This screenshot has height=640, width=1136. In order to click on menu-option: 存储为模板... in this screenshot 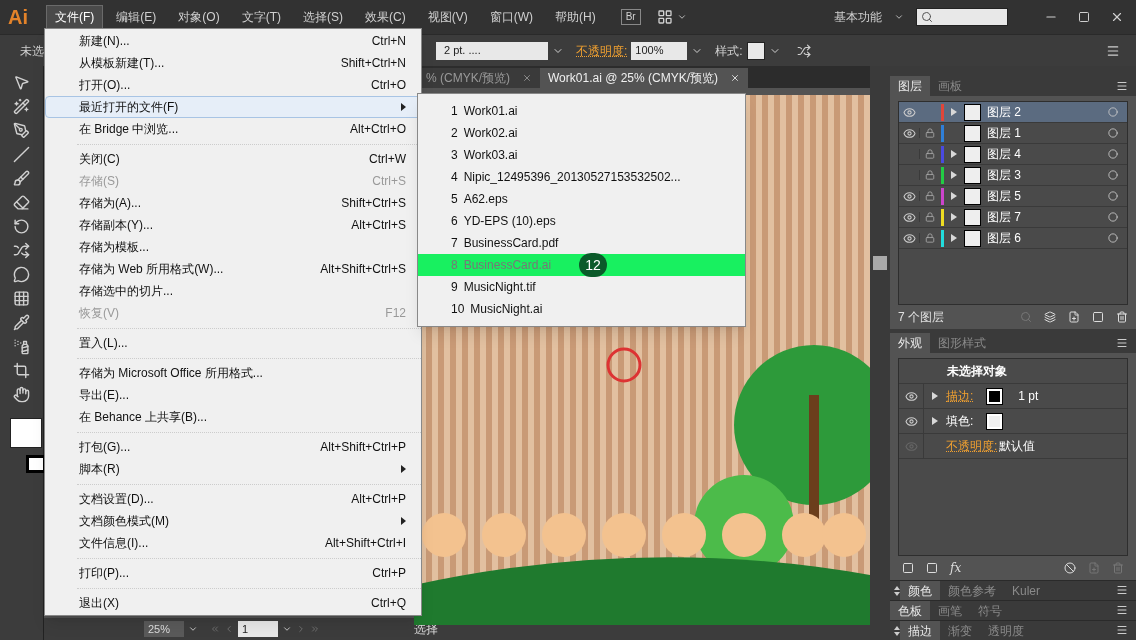, I will do `click(249, 247)`.